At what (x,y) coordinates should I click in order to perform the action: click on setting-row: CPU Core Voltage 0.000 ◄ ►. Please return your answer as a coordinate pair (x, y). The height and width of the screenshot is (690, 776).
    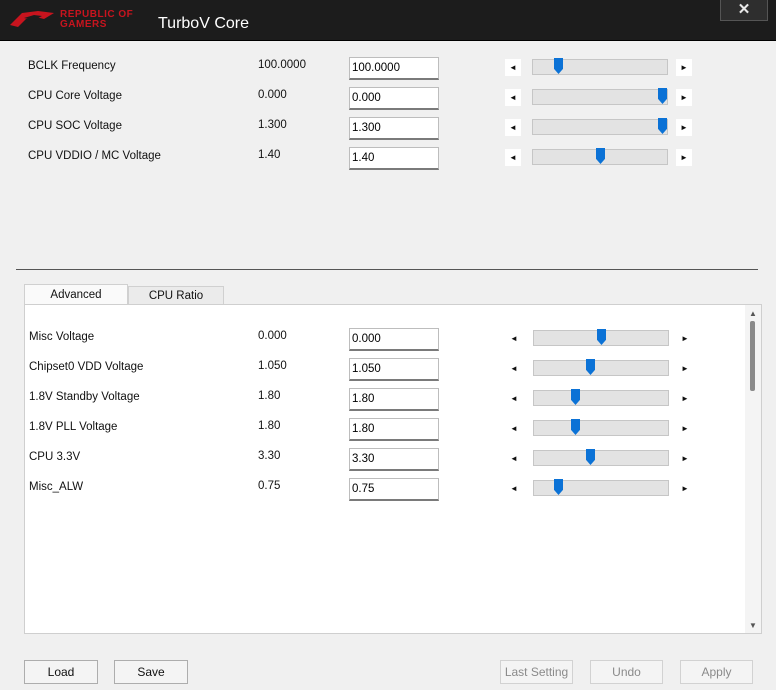
    Looking at the image, I should click on (378, 98).